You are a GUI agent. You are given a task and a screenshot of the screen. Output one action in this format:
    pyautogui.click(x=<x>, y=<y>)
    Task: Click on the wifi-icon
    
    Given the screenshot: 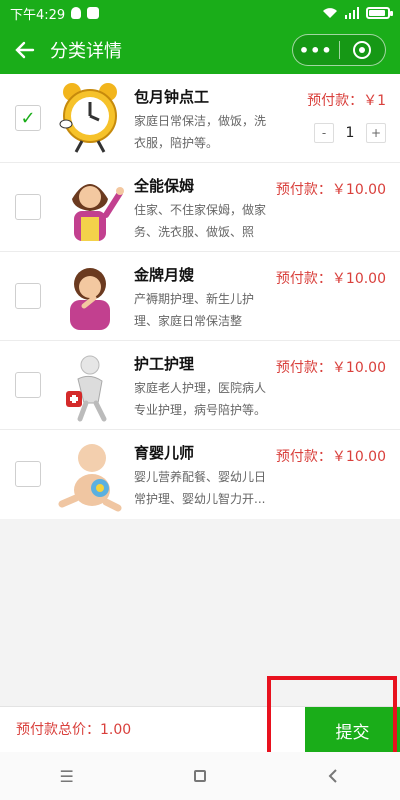 What is the action you would take?
    pyautogui.click(x=330, y=13)
    